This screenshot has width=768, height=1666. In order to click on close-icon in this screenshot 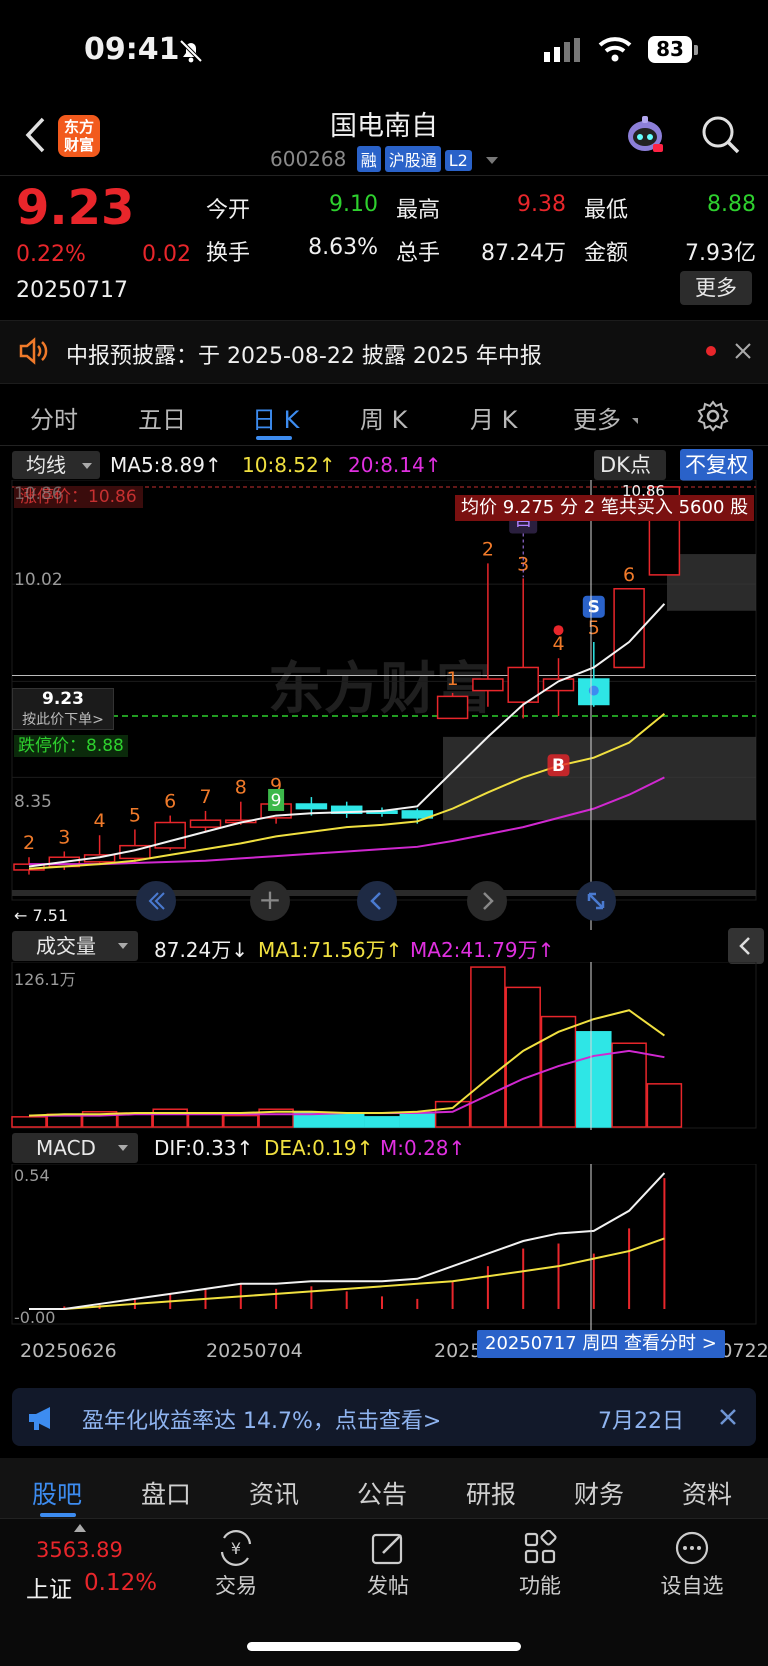, I will do `click(743, 353)`.